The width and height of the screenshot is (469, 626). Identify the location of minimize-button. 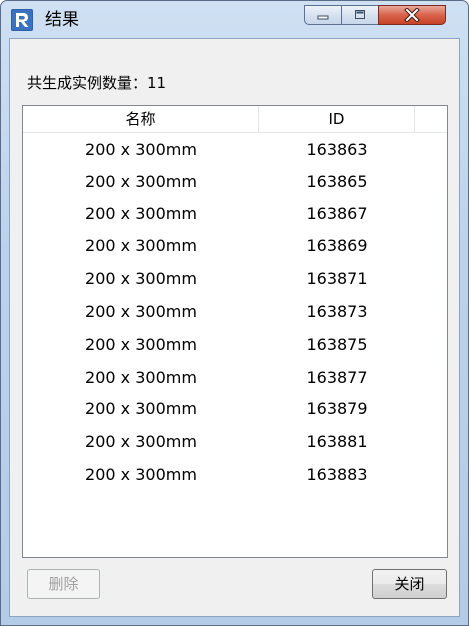
(323, 15).